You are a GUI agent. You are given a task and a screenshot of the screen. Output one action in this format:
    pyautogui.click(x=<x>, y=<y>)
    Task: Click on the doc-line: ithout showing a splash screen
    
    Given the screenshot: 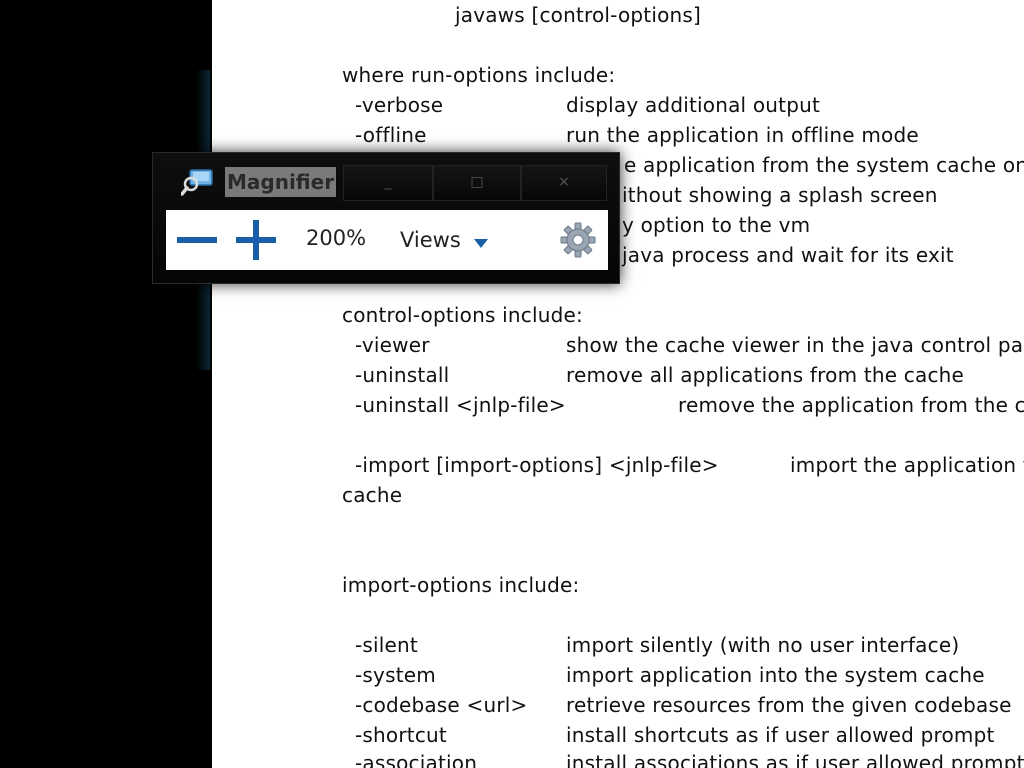 What is the action you would take?
    pyautogui.click(x=780, y=195)
    